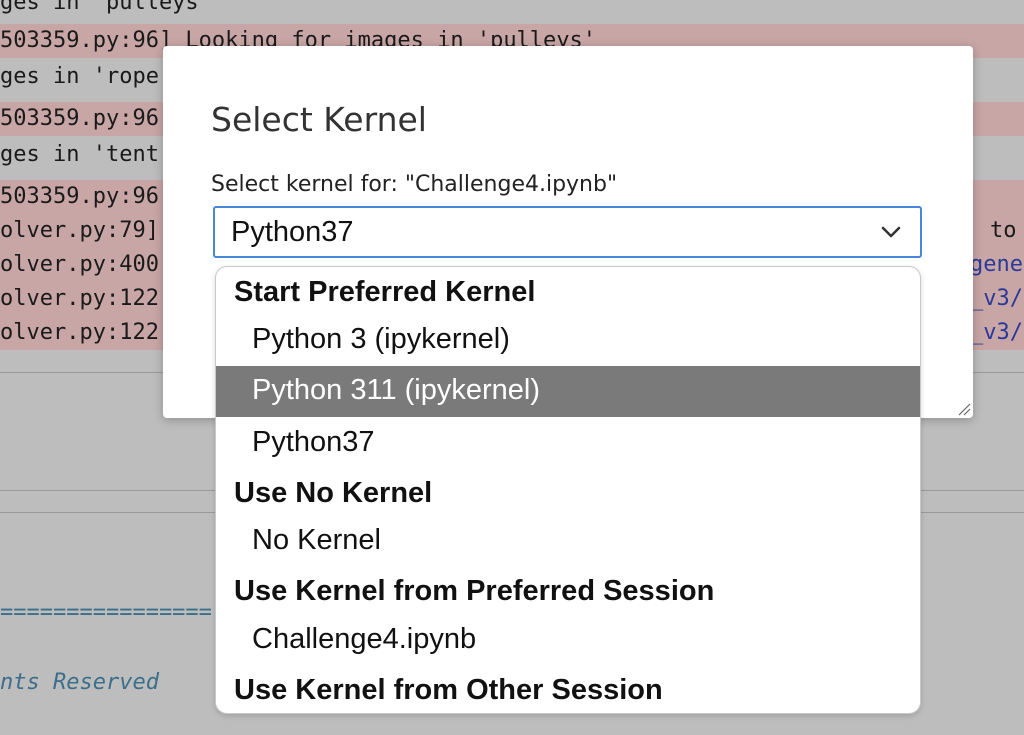 The width and height of the screenshot is (1024, 735). What do you see at coordinates (568, 443) in the screenshot?
I see `option-python37: Python37` at bounding box center [568, 443].